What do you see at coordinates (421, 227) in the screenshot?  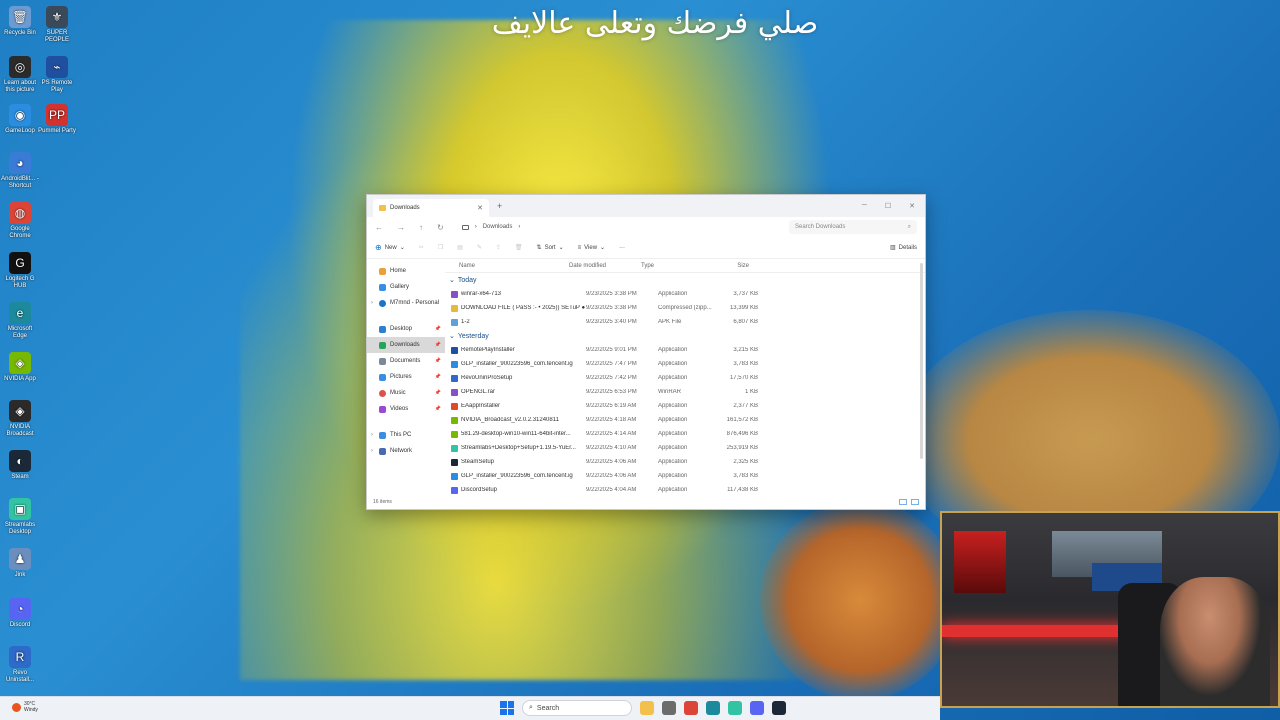 I see `up-arrow-icon: ↑` at bounding box center [421, 227].